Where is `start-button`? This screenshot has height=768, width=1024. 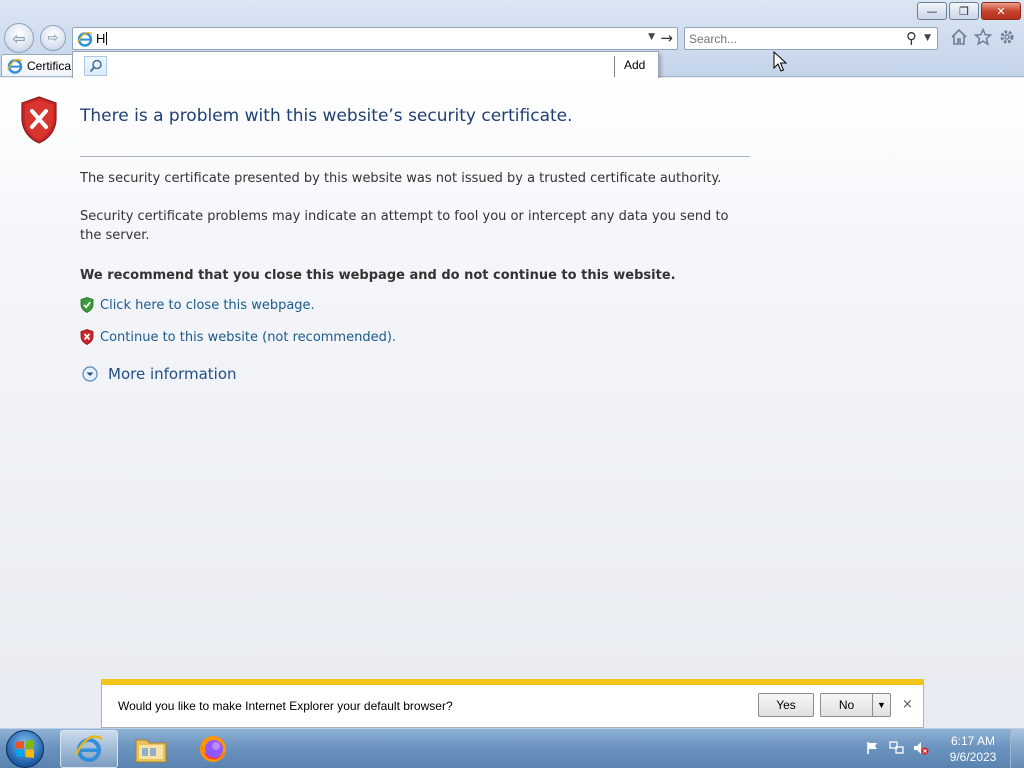 start-button is located at coordinates (25, 749).